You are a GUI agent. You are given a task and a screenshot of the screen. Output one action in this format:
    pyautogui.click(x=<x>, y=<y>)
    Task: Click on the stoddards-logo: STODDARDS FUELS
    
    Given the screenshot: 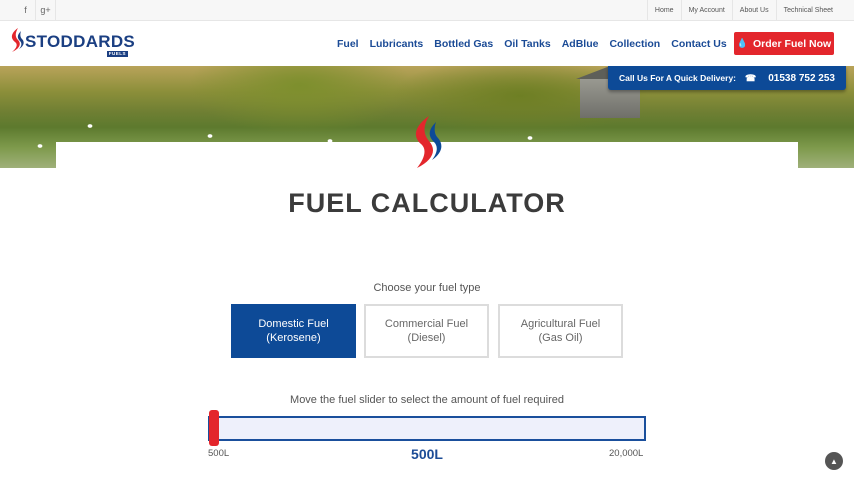 What is the action you would take?
    pyautogui.click(x=72, y=43)
    